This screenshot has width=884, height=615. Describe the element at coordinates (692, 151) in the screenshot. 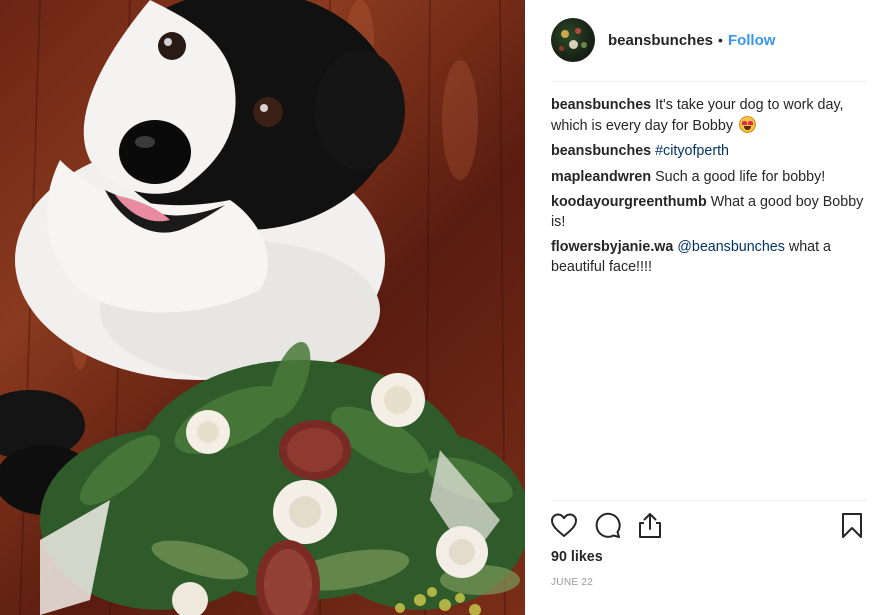

I see `hashtag-link: #cityofperth` at that location.